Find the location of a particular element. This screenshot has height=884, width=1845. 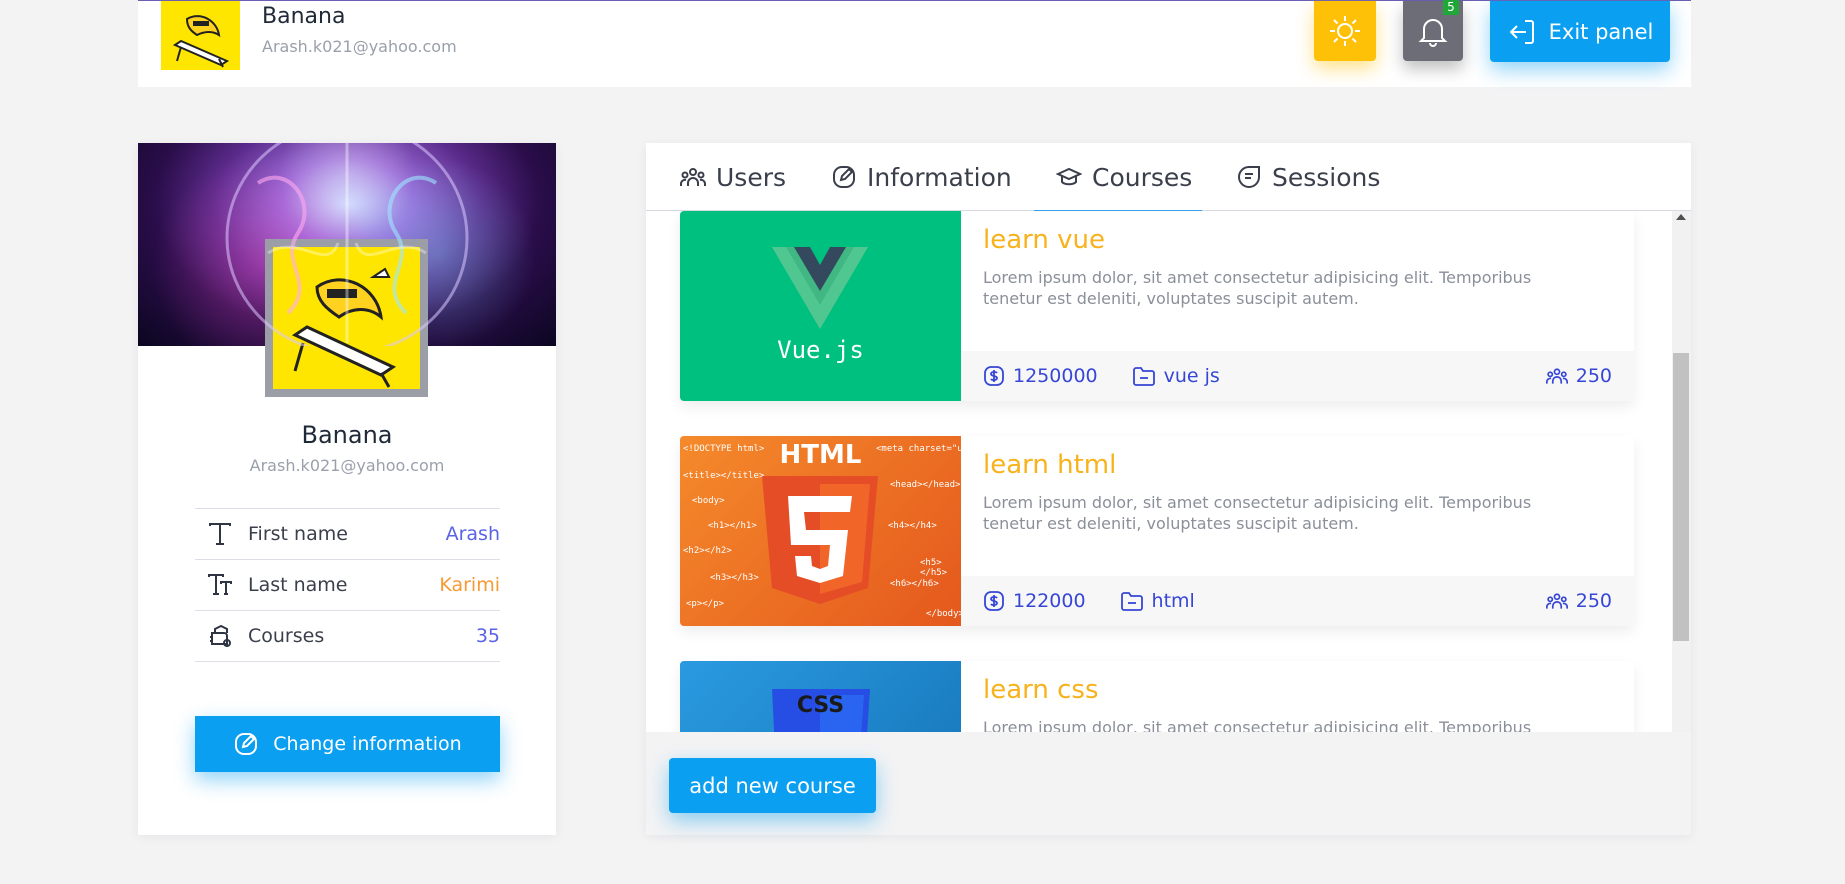

code-snippet: <head></head> is located at coordinates (925, 485).